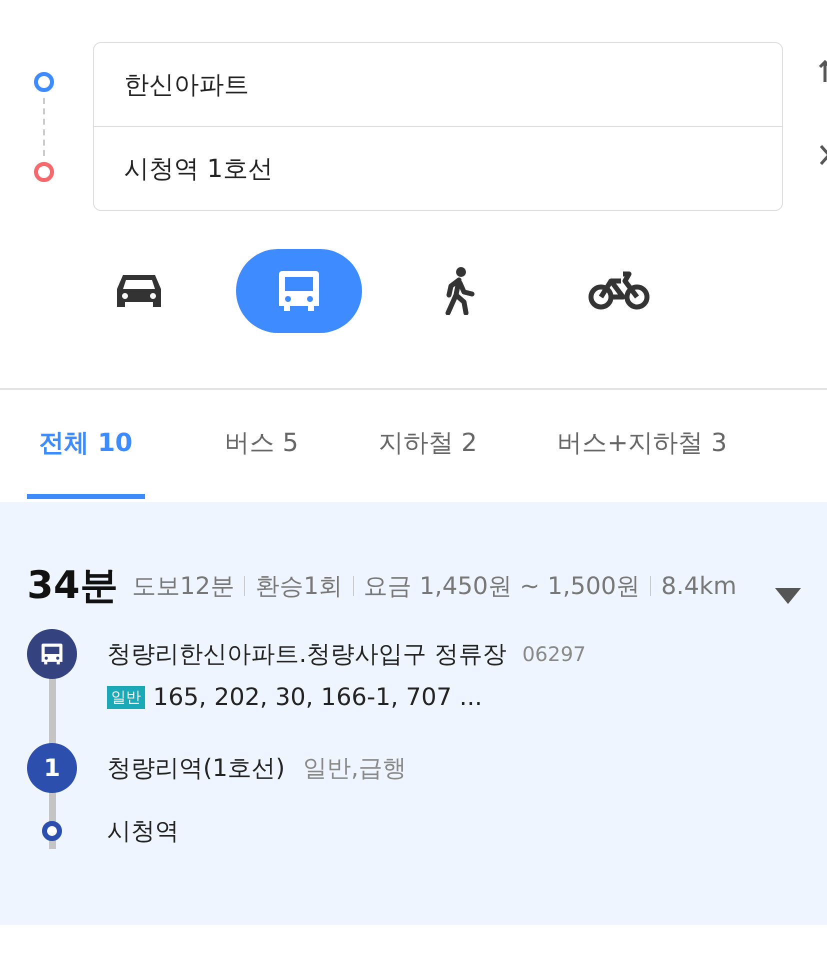 The width and height of the screenshot is (827, 966). Describe the element at coordinates (44, 82) in the screenshot. I see `origin-dot` at that location.